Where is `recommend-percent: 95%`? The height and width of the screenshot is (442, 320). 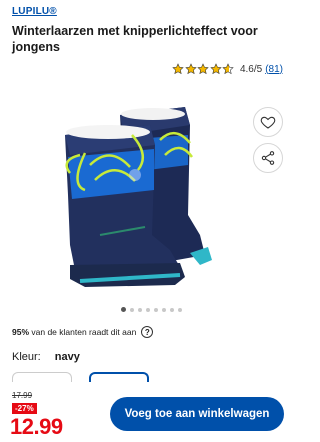
recommend-percent: 95% is located at coordinates (21, 332).